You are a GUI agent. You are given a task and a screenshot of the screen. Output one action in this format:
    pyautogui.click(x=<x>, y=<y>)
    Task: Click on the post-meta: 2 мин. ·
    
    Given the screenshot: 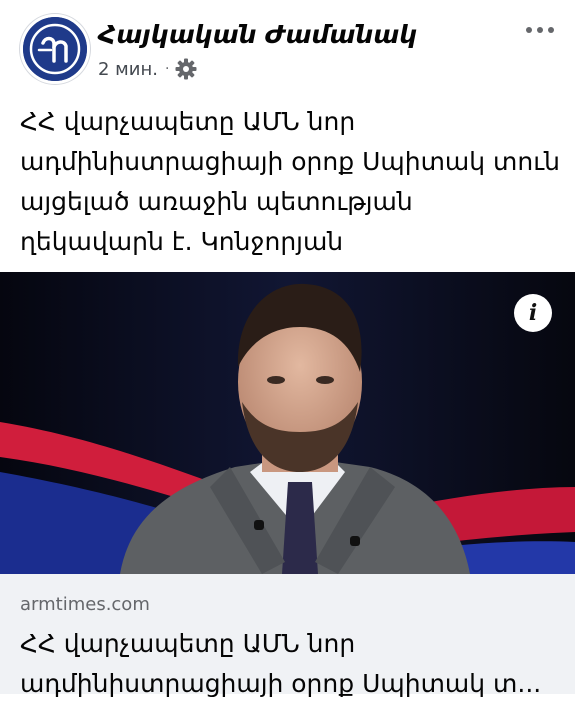 What is the action you would take?
    pyautogui.click(x=147, y=69)
    